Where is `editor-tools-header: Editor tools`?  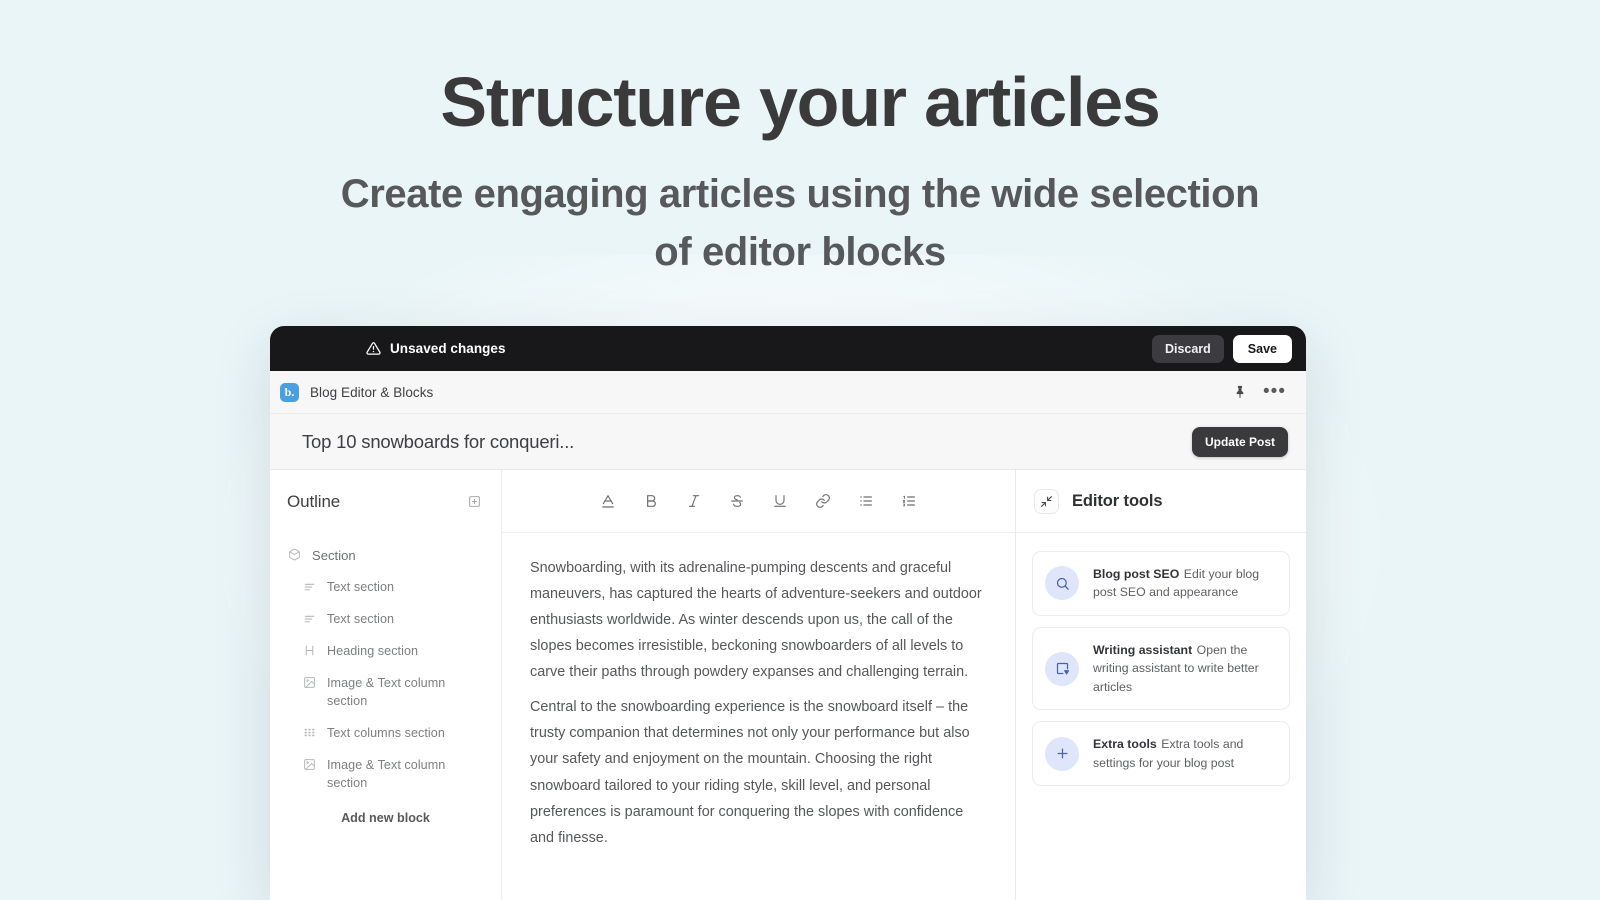 editor-tools-header: Editor tools is located at coordinates (1161, 501).